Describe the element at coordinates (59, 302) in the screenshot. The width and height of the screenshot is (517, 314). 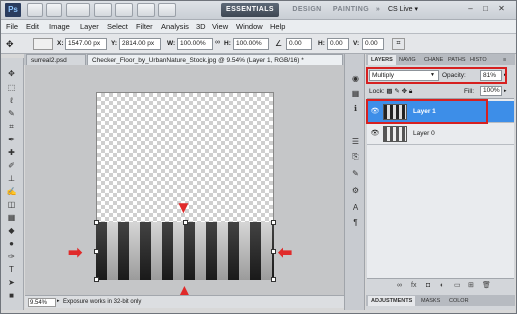
I see `status-menu-icon: ▸` at that location.